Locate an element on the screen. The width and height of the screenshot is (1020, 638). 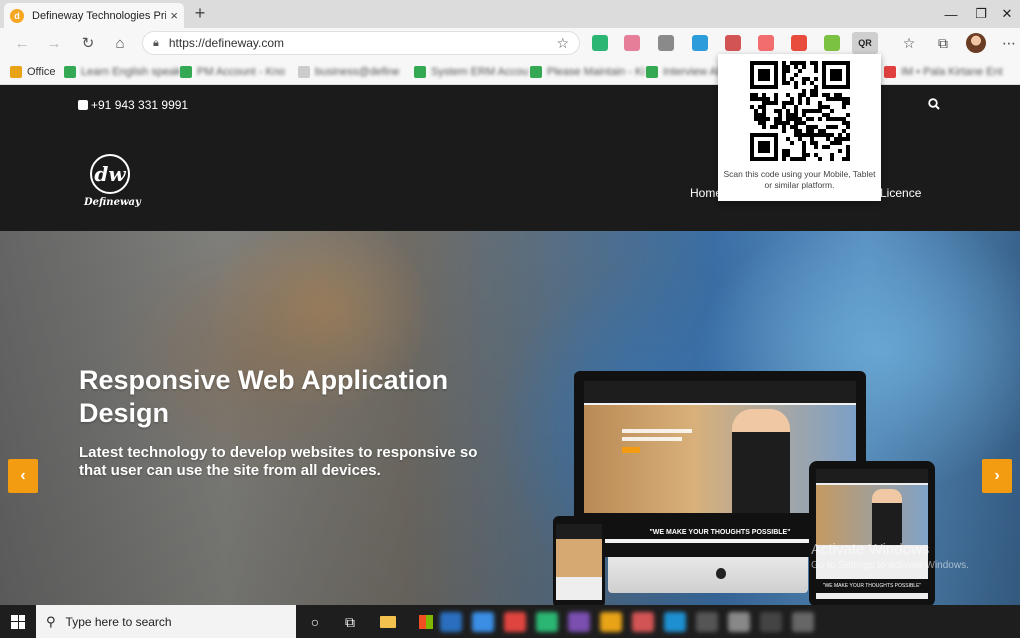
nav-licence: Licence is located at coordinates (900, 193).